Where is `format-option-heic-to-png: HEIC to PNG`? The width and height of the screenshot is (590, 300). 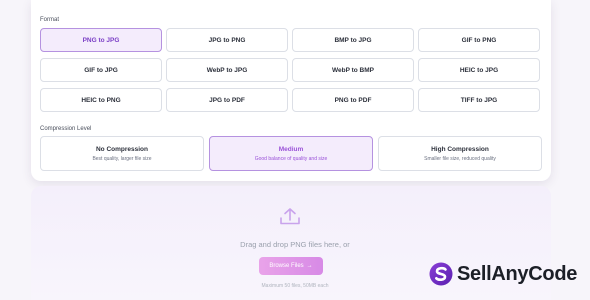
format-option-heic-to-png: HEIC to PNG is located at coordinates (101, 100).